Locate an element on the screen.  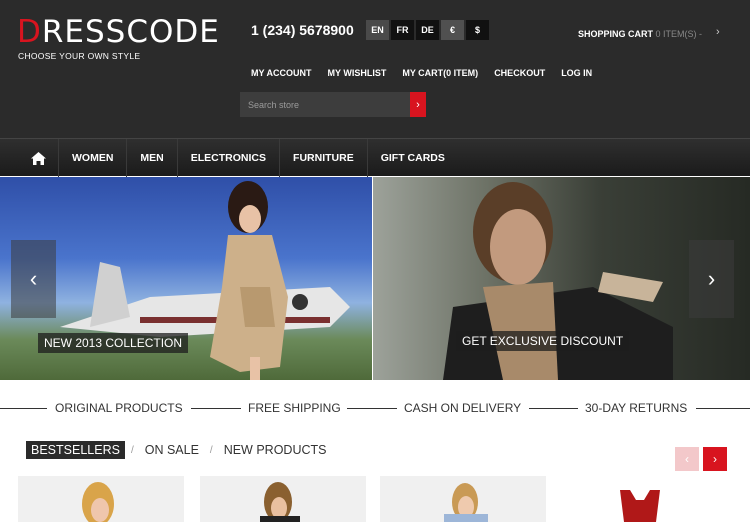
nav-item-furniture: FURNITURE is located at coordinates (323, 158).